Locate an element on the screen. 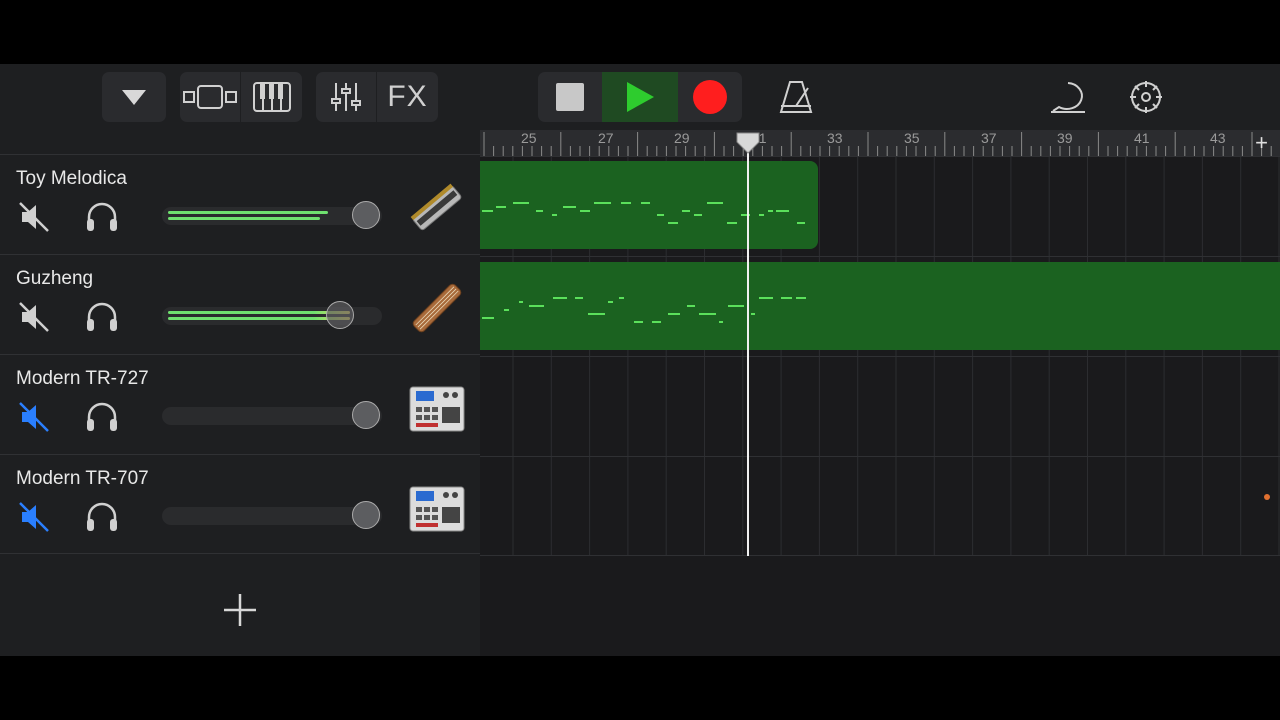  plus-icon is located at coordinates (240, 610).